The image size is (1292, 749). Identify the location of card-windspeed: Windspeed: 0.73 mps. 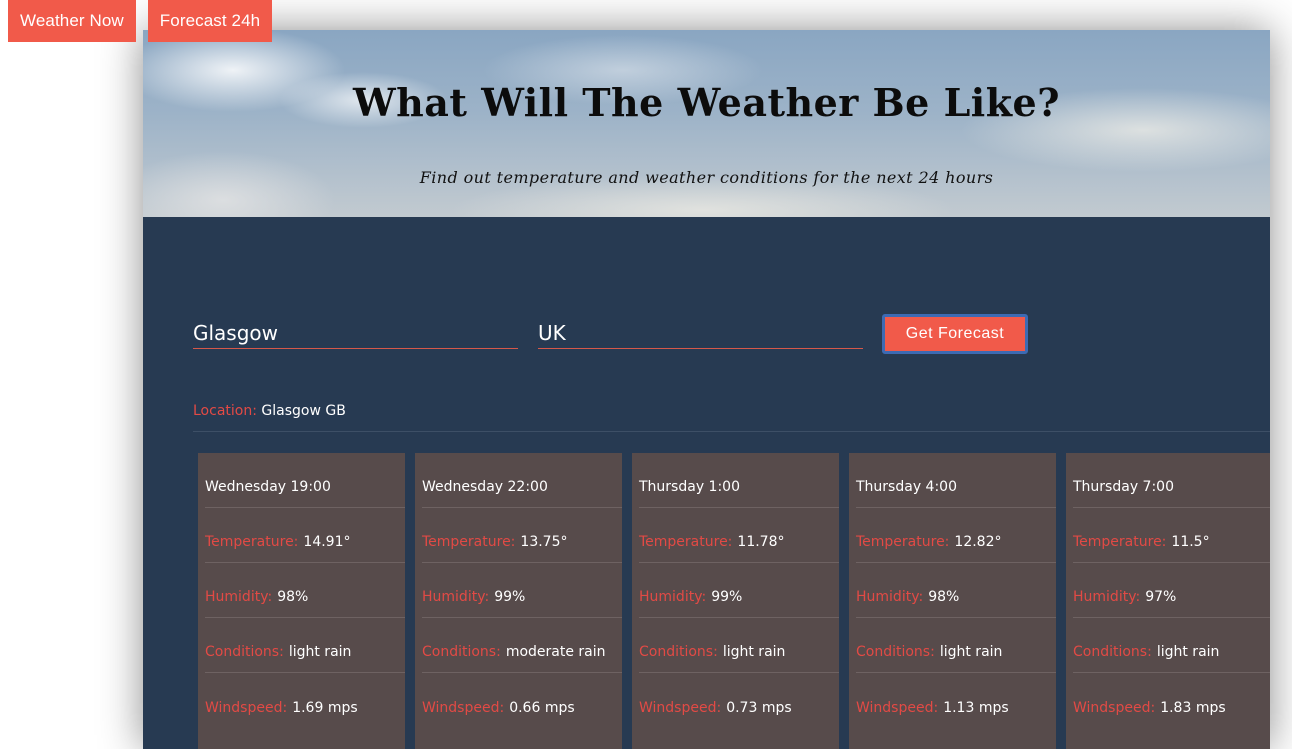
(739, 700).